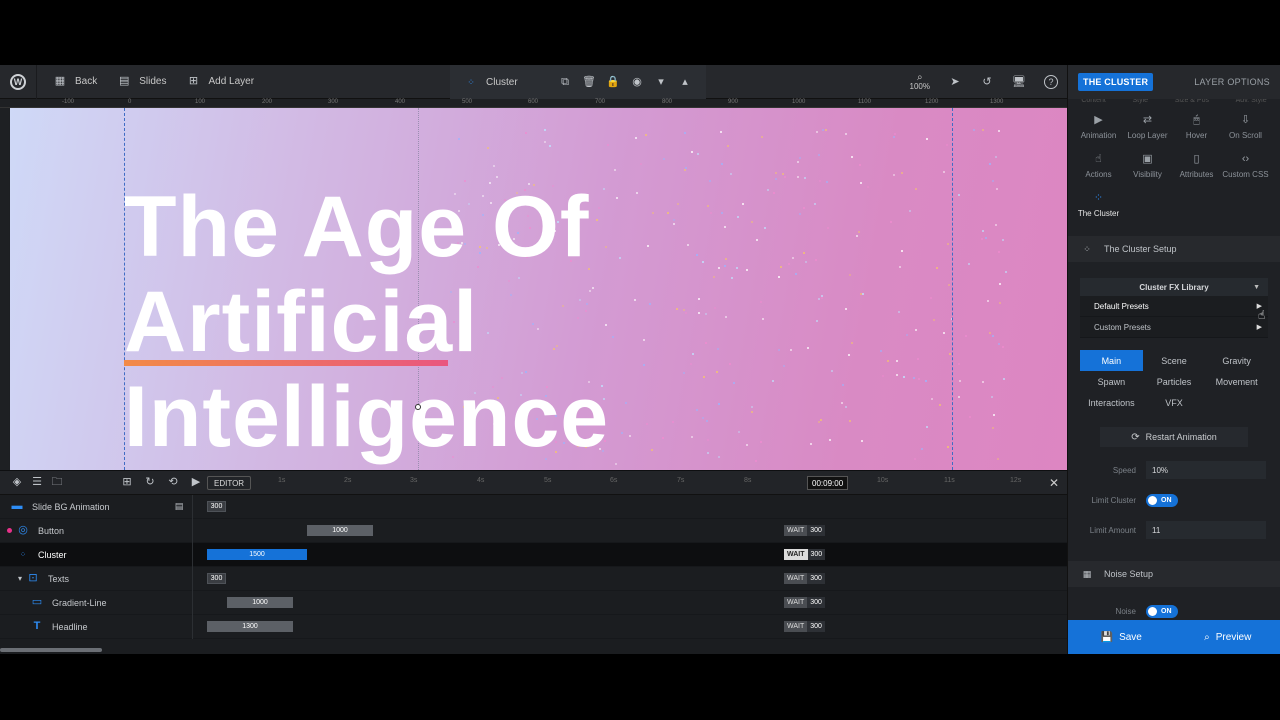 The height and width of the screenshot is (720, 1280). Describe the element at coordinates (1207, 637) in the screenshot. I see `search-icon: ⌕` at that location.